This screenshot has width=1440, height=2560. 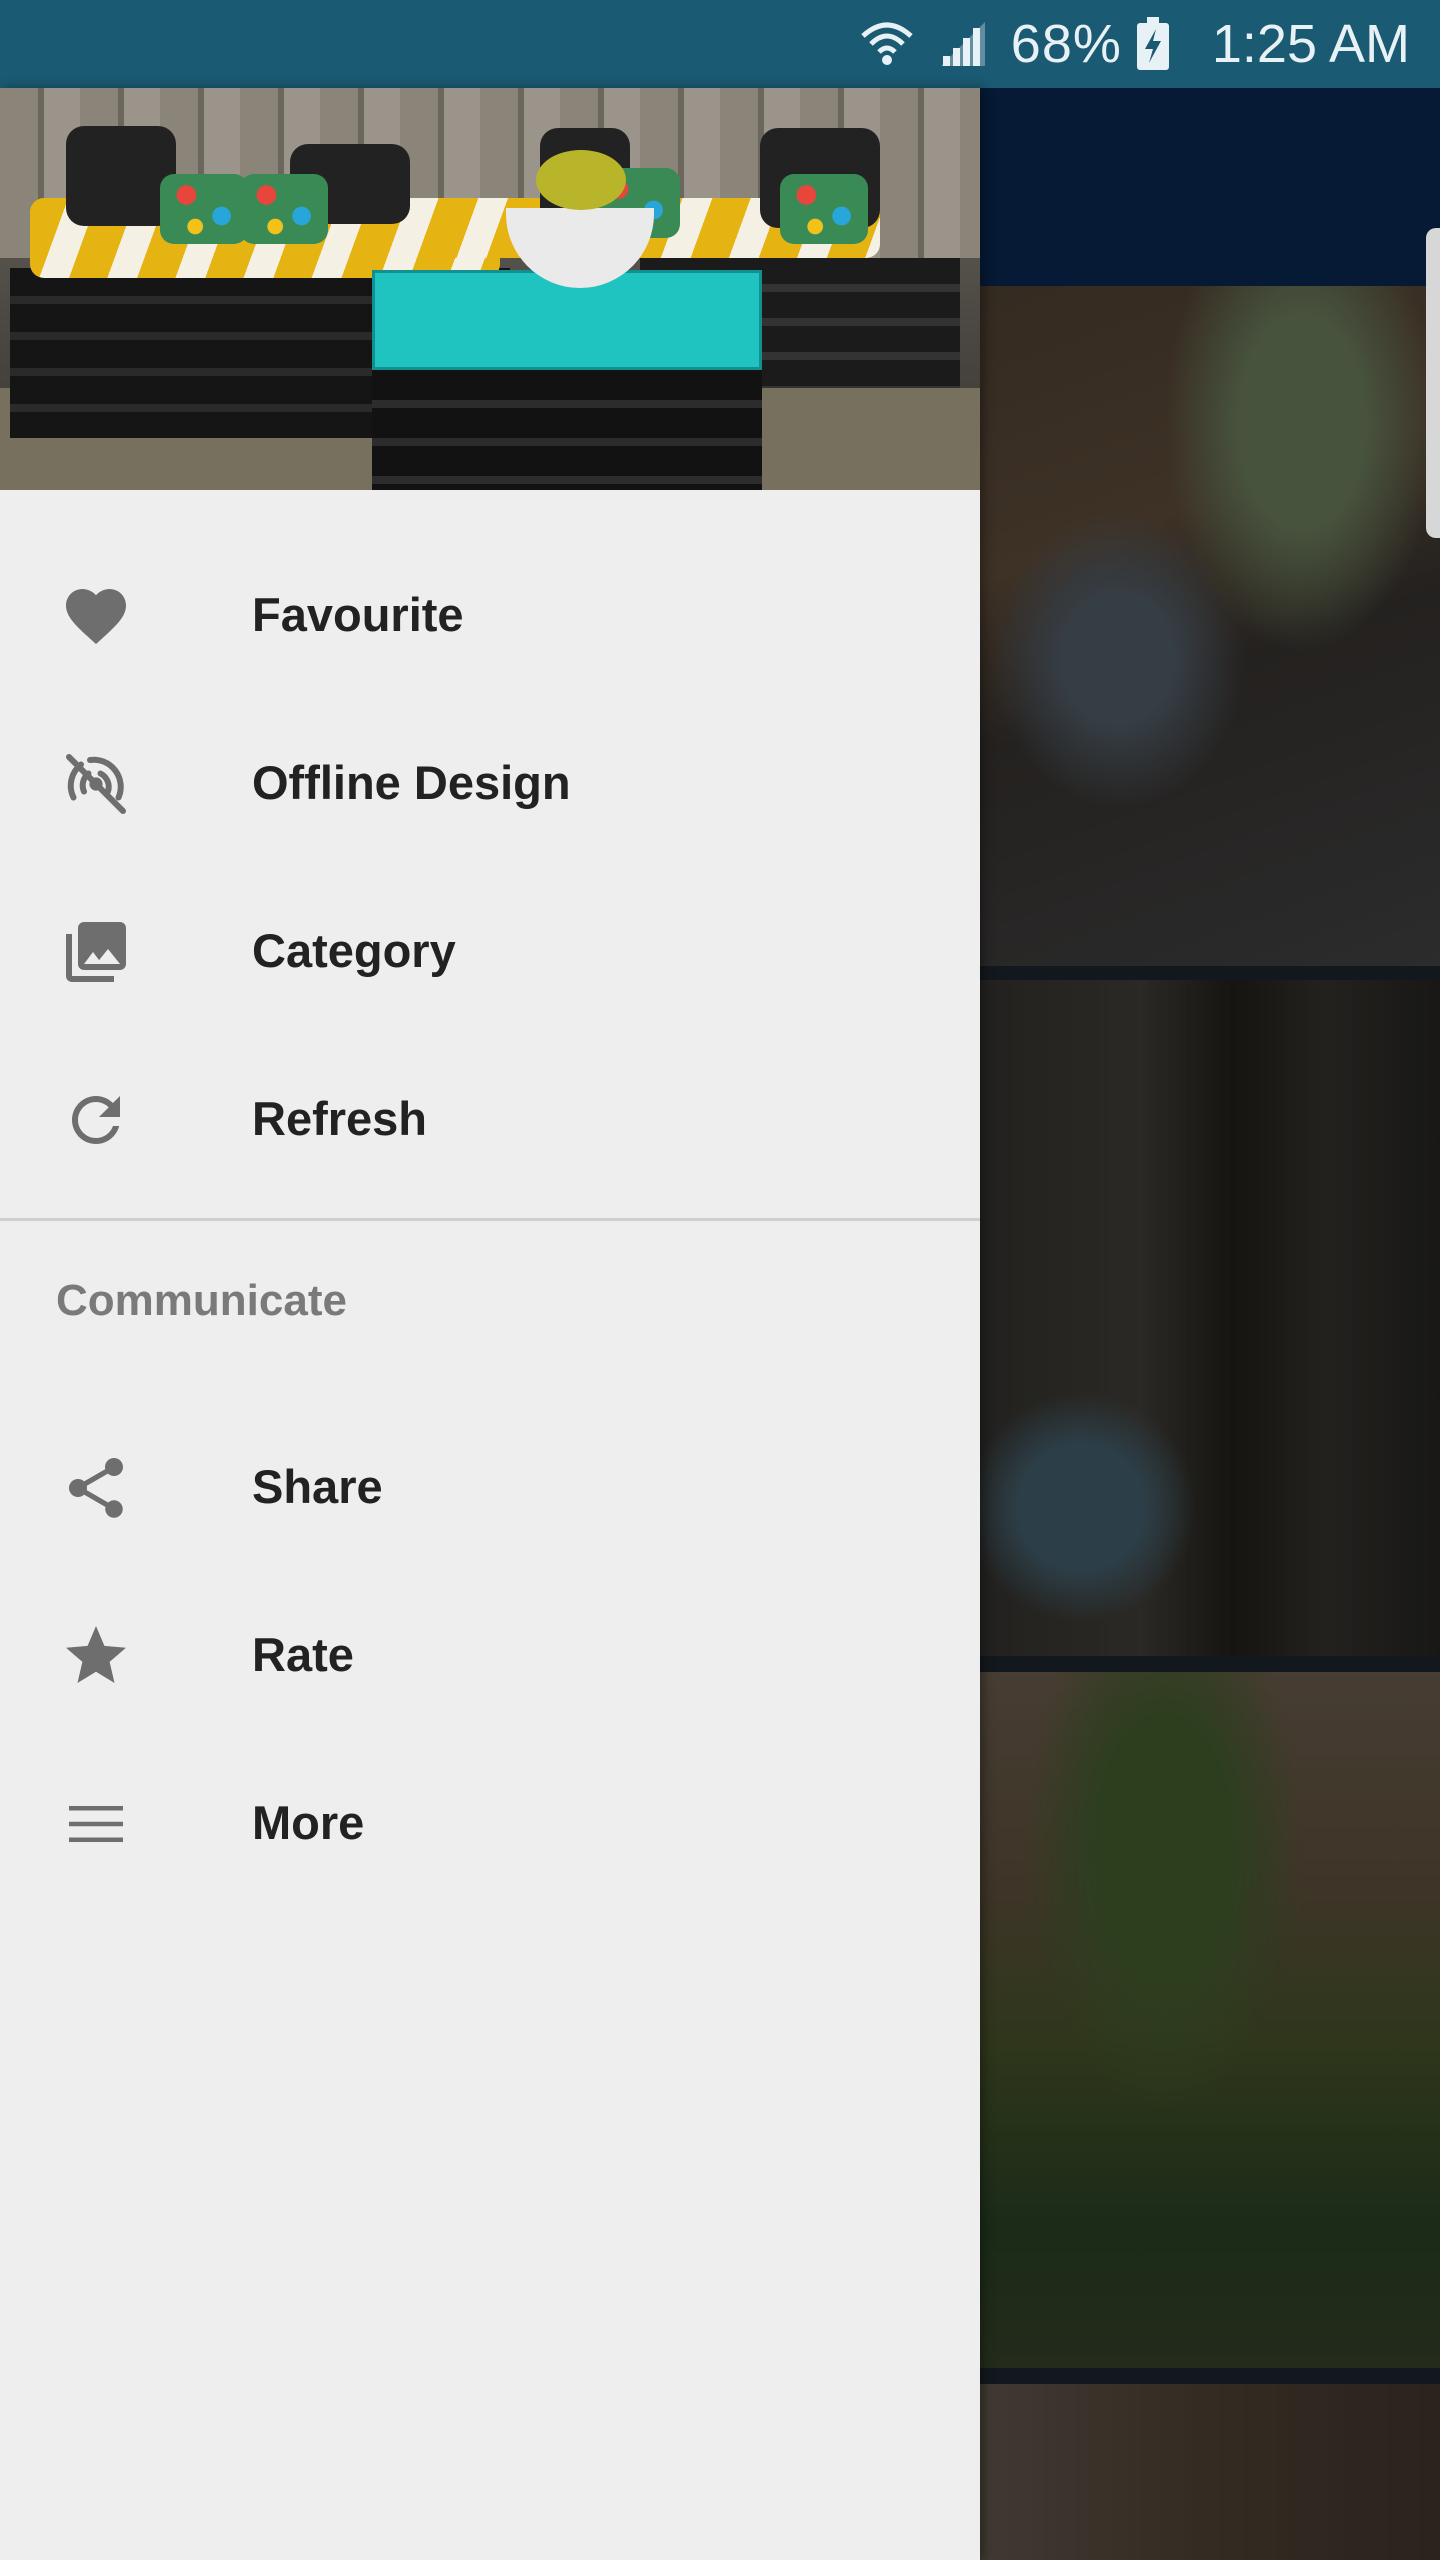 What do you see at coordinates (490, 1822) in the screenshot?
I see `menu-item-more: More` at bounding box center [490, 1822].